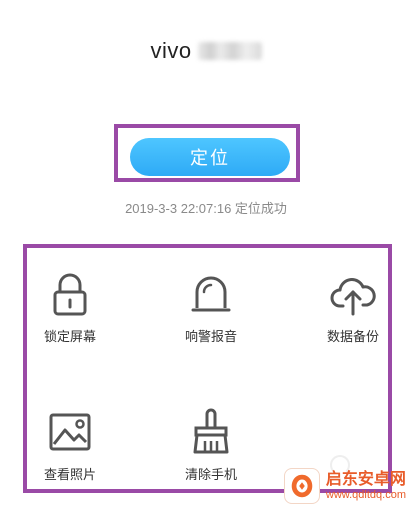  What do you see at coordinates (301, 486) in the screenshot?
I see `watermark-logo-icon` at bounding box center [301, 486].